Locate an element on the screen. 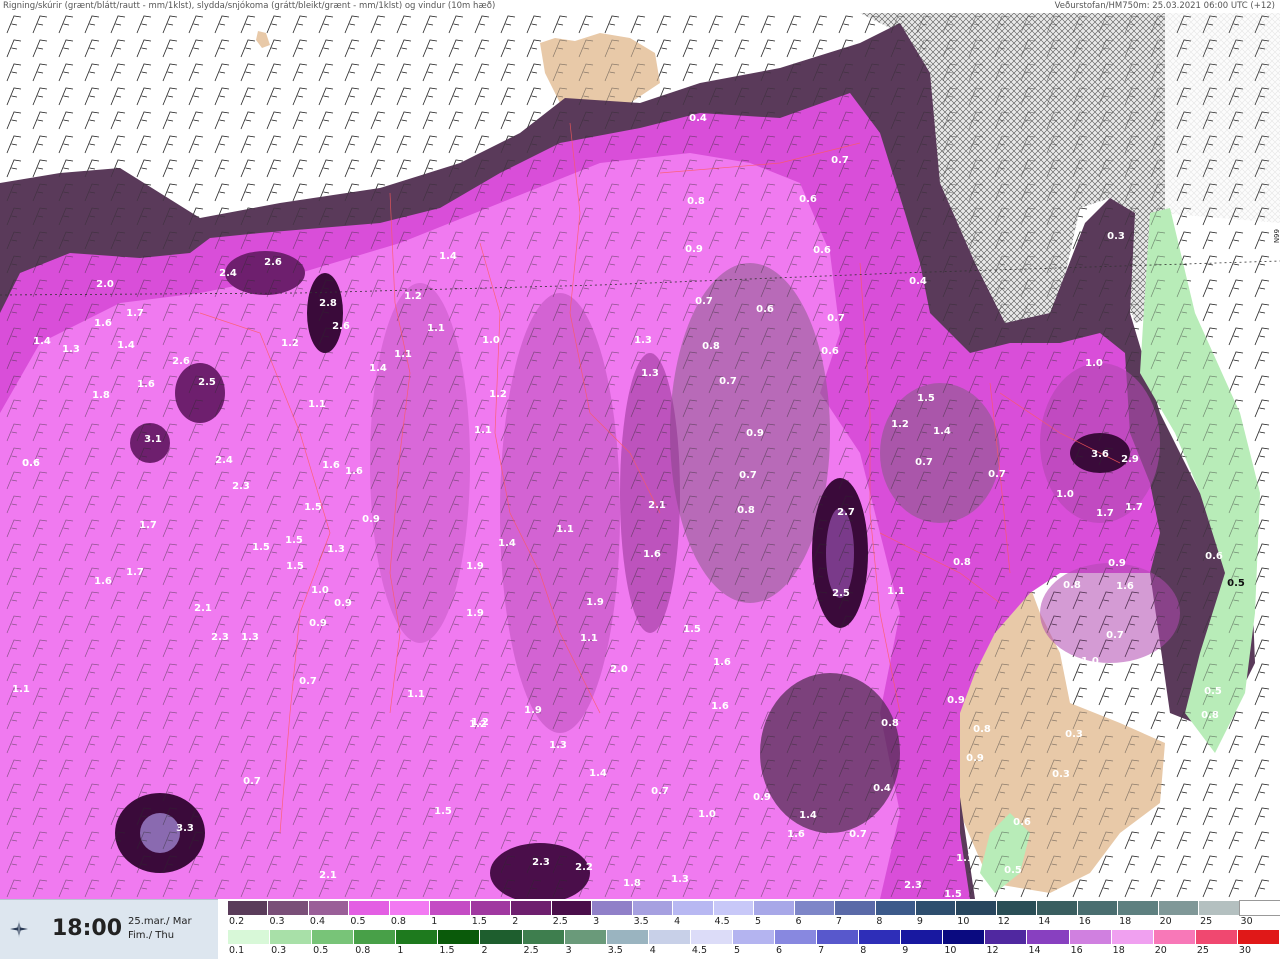 The image size is (1280, 959). legend-label: 30 is located at coordinates (1244, 950).